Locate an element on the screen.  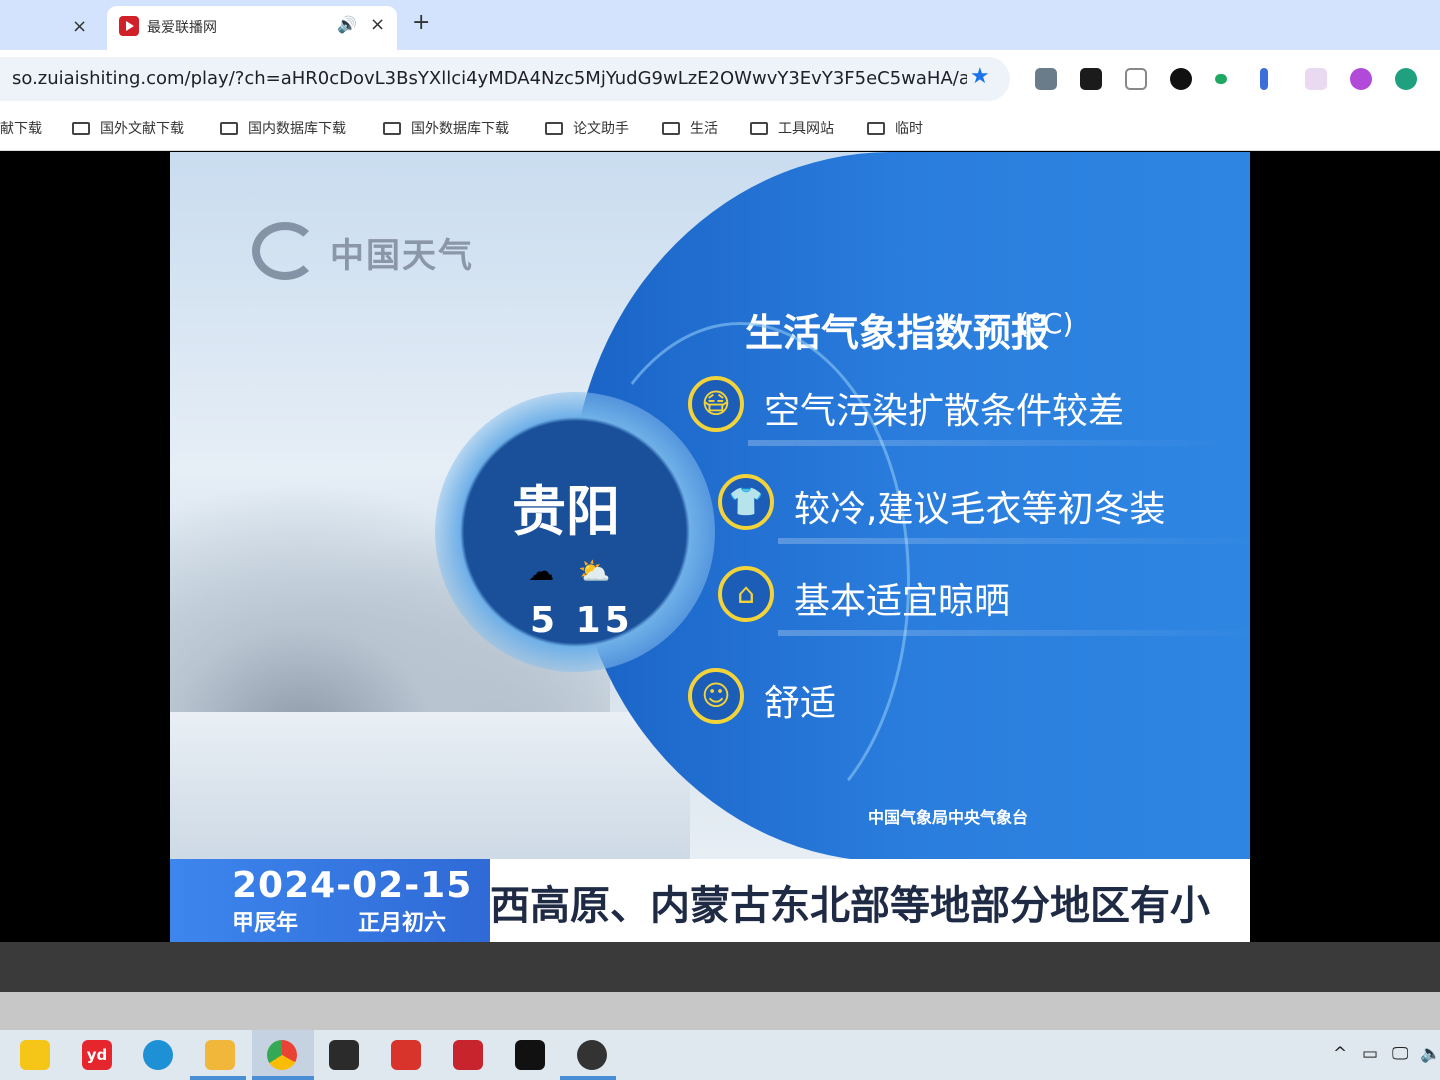
ticker-text: 西高原、内蒙古东北部等地部分地区有小 is located at coordinates (850, 906).